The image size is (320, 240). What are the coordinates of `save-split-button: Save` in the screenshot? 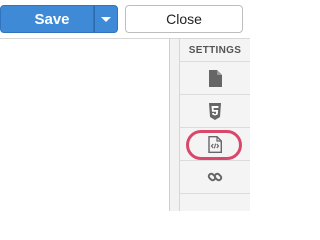 It's located at (59, 19).